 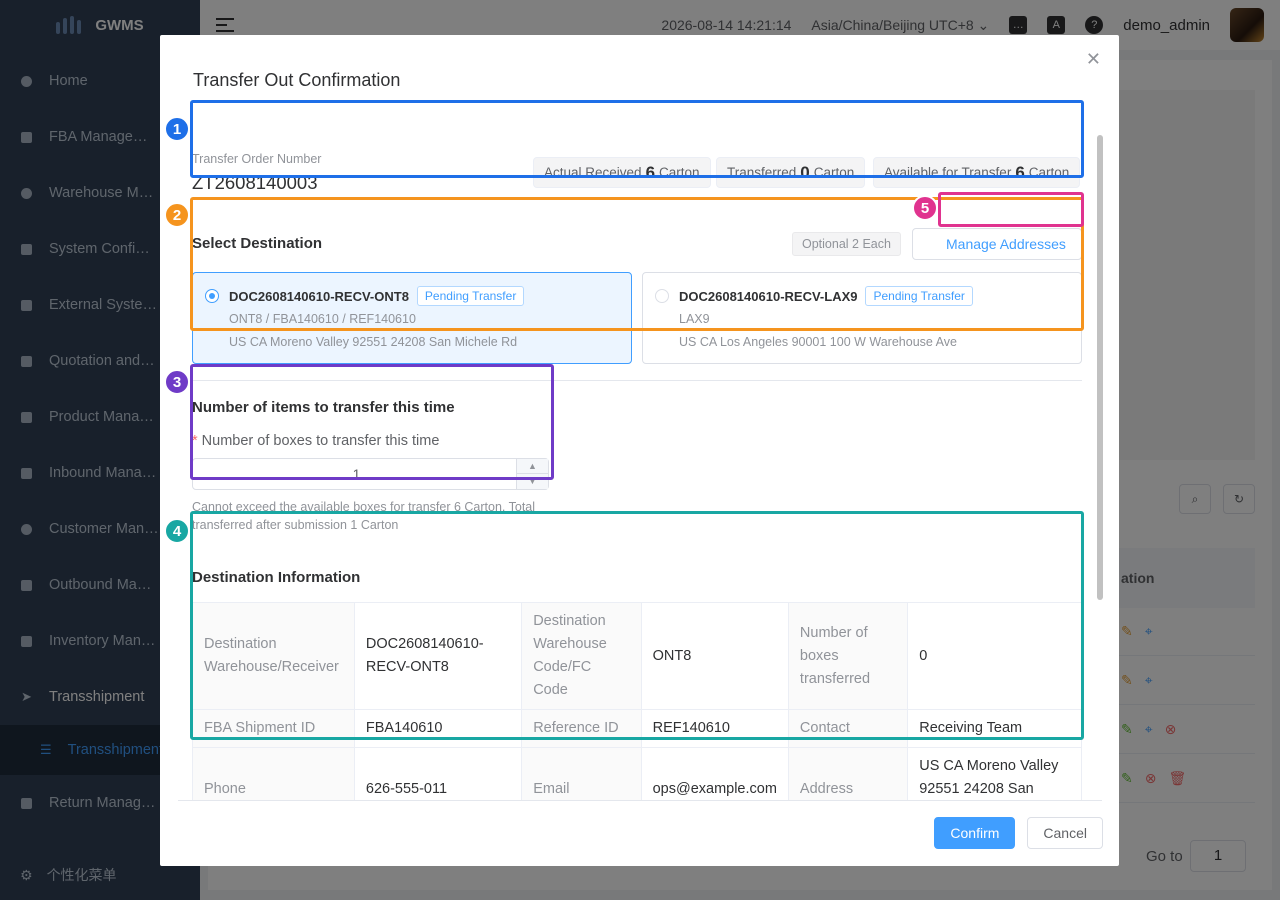 I want to click on stat-actual-received: Actual Received 6 Carton, so click(x=622, y=172).